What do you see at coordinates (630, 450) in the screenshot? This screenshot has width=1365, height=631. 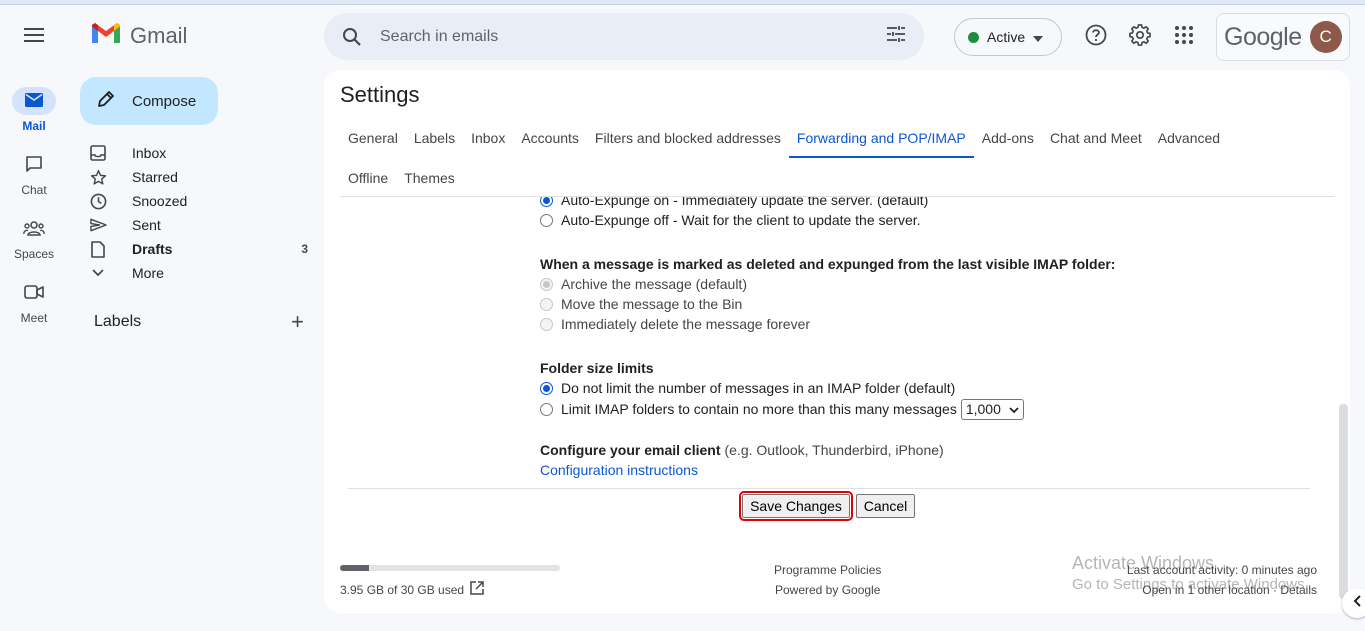 I see `email-client-title: Configure your email client` at bounding box center [630, 450].